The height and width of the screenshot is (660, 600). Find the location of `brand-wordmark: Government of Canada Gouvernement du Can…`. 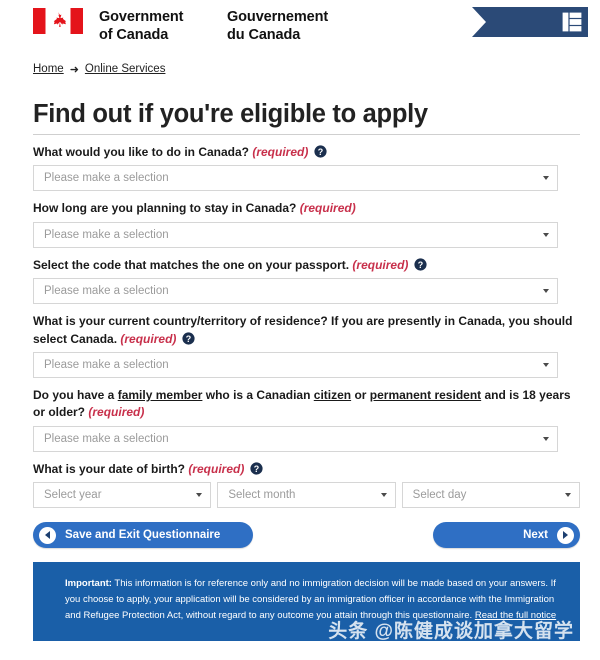

brand-wordmark: Government of Canada Gouvernement du Can… is located at coordinates (228, 26).